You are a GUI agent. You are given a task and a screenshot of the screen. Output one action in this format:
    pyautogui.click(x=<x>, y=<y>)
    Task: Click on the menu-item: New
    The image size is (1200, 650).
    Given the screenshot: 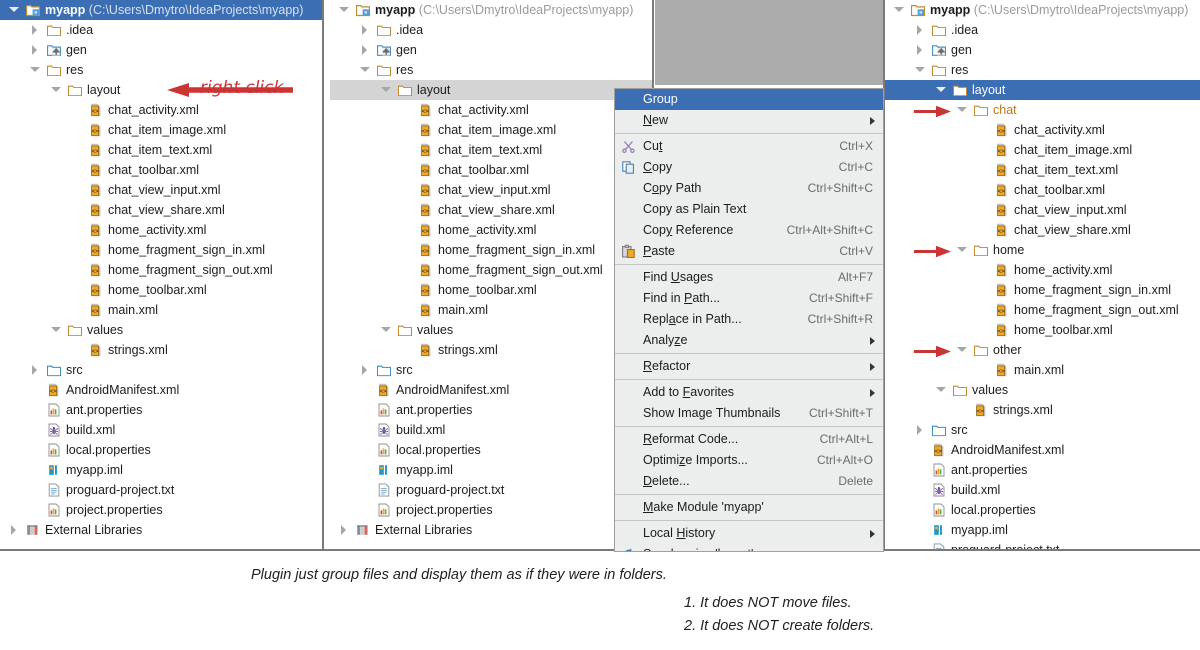 What is the action you would take?
    pyautogui.click(x=749, y=120)
    